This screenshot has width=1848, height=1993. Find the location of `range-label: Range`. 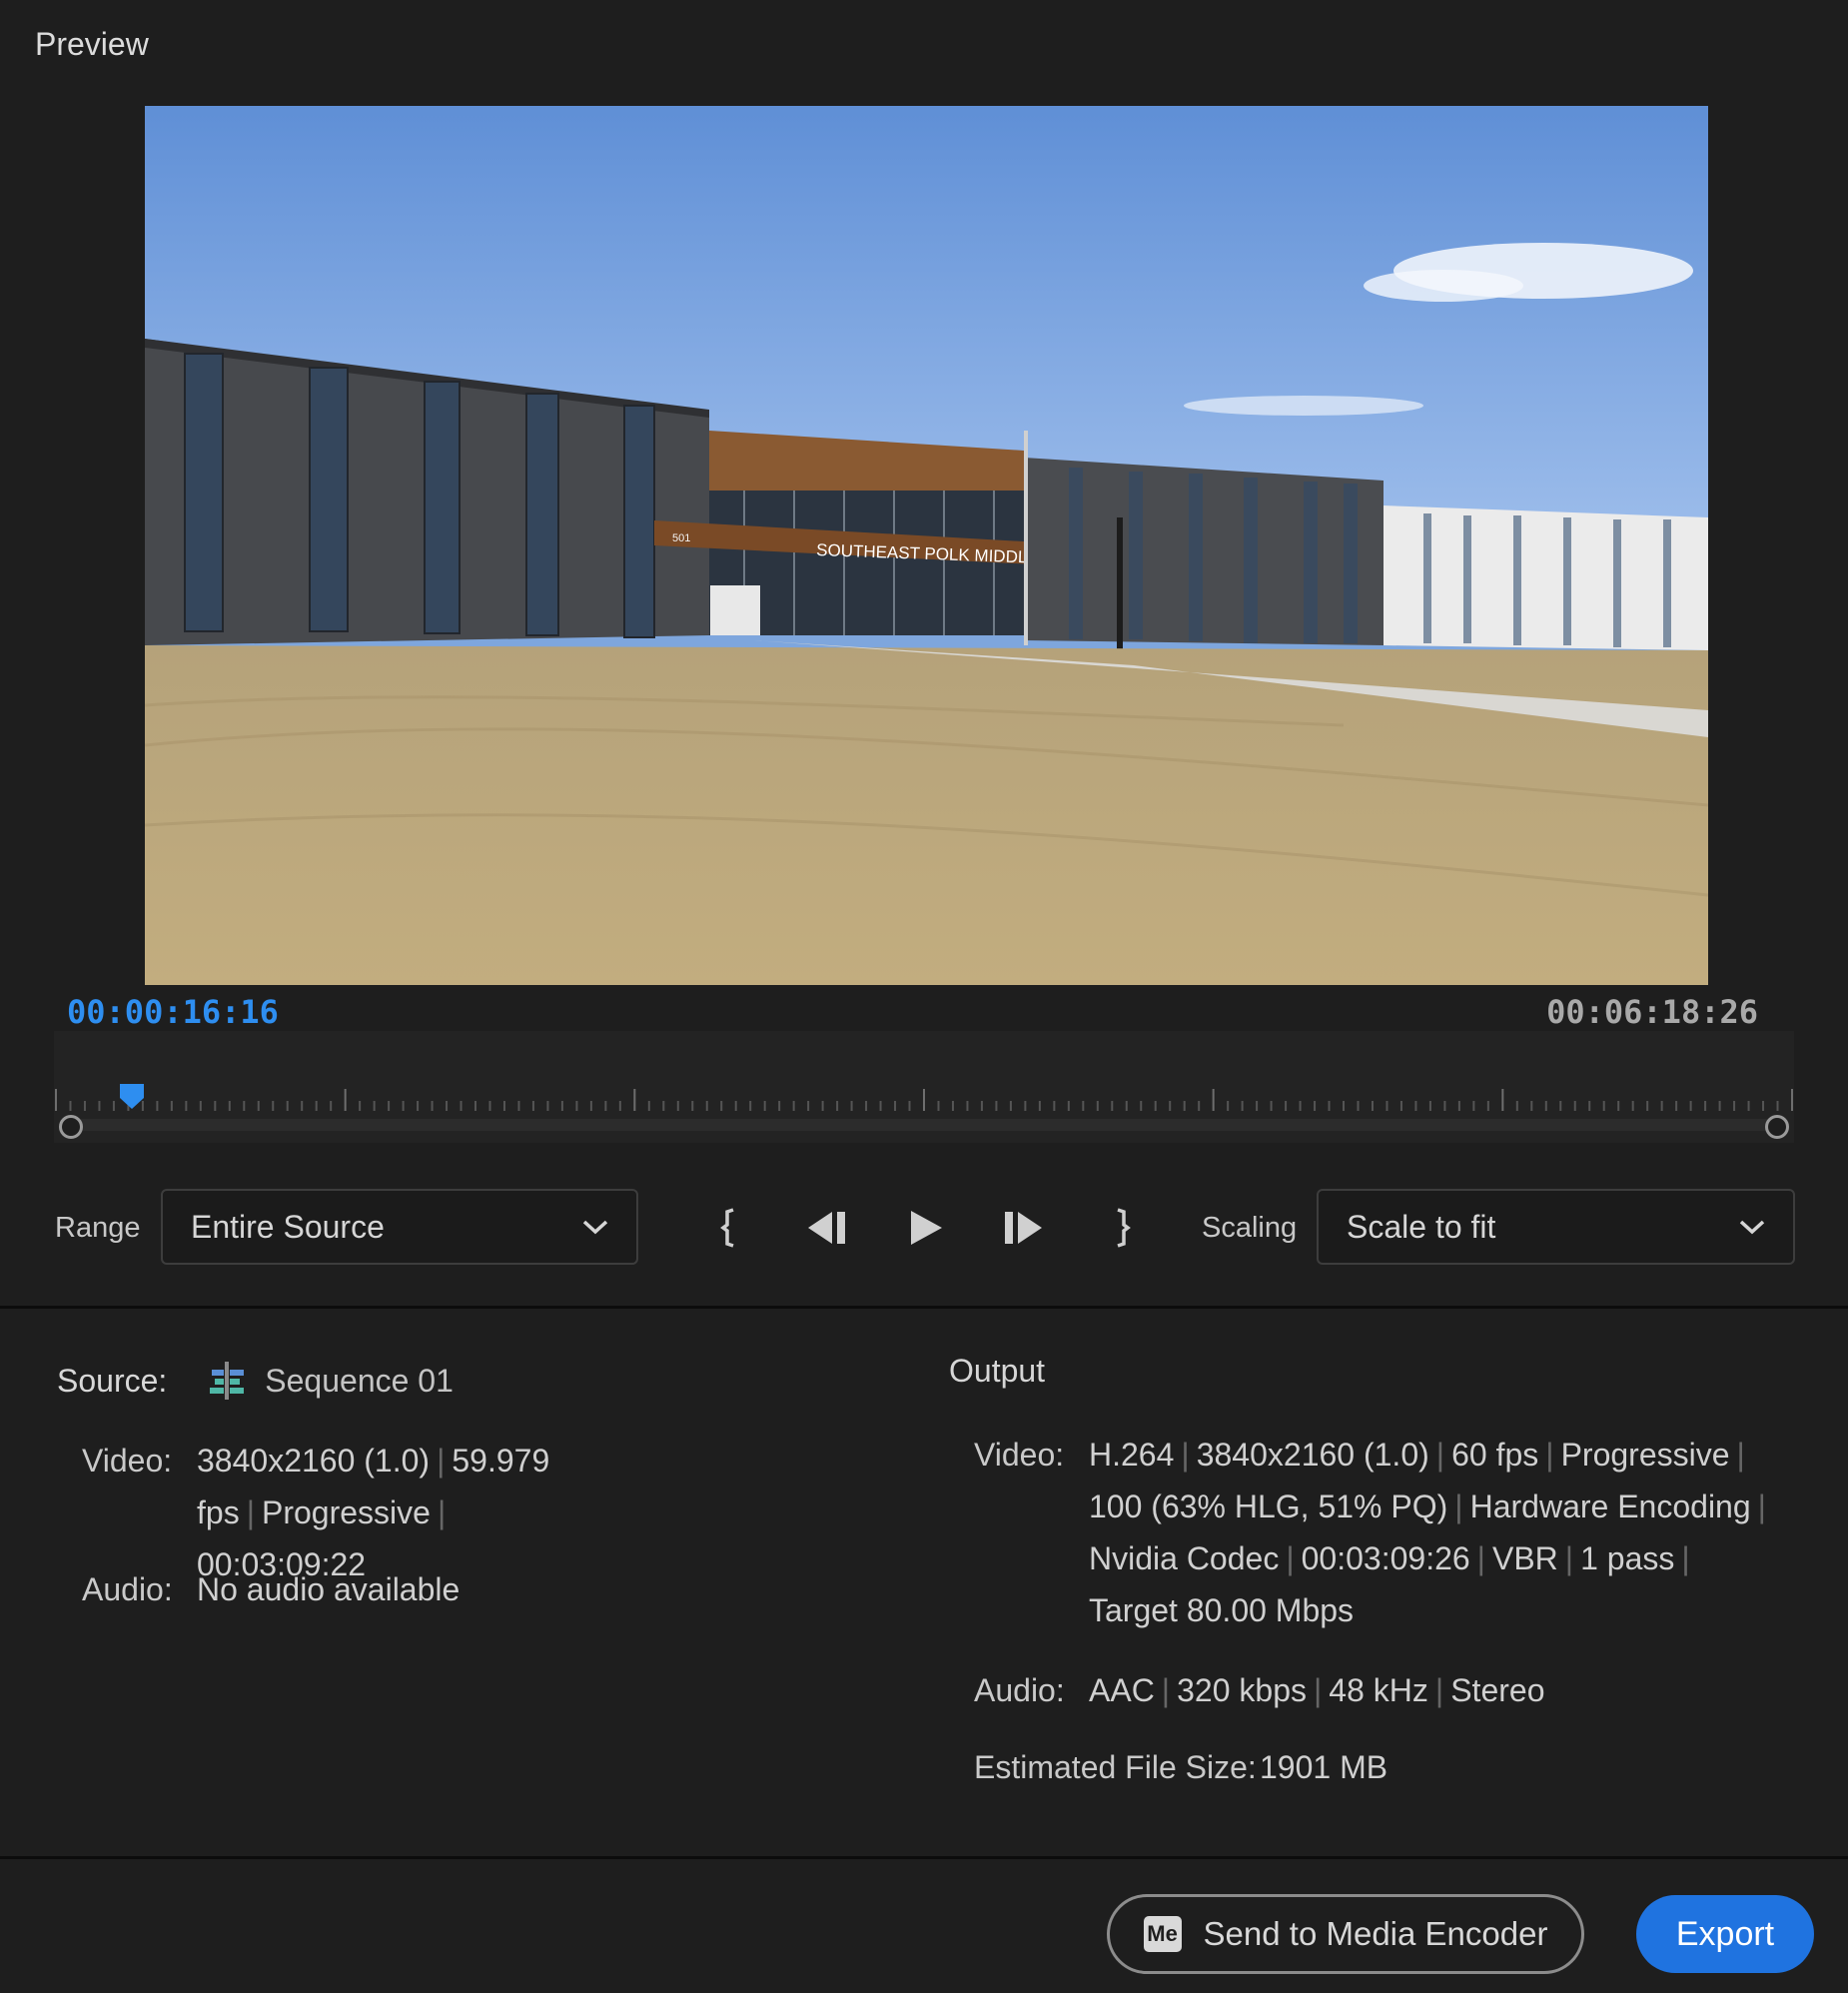

range-label: Range is located at coordinates (98, 1228).